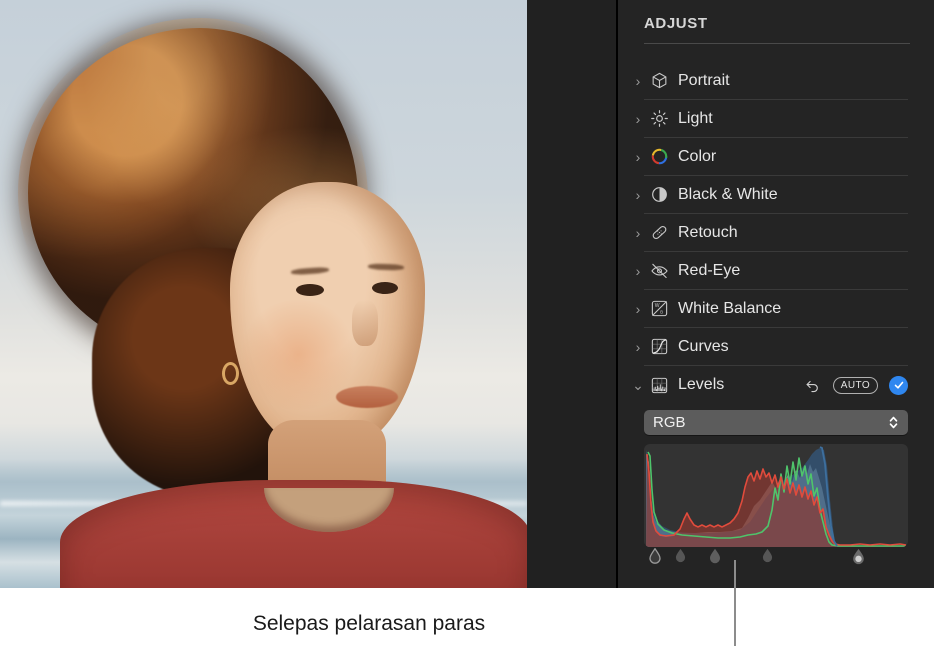  What do you see at coordinates (704, 80) in the screenshot?
I see `adjust-row-label: Portrait` at bounding box center [704, 80].